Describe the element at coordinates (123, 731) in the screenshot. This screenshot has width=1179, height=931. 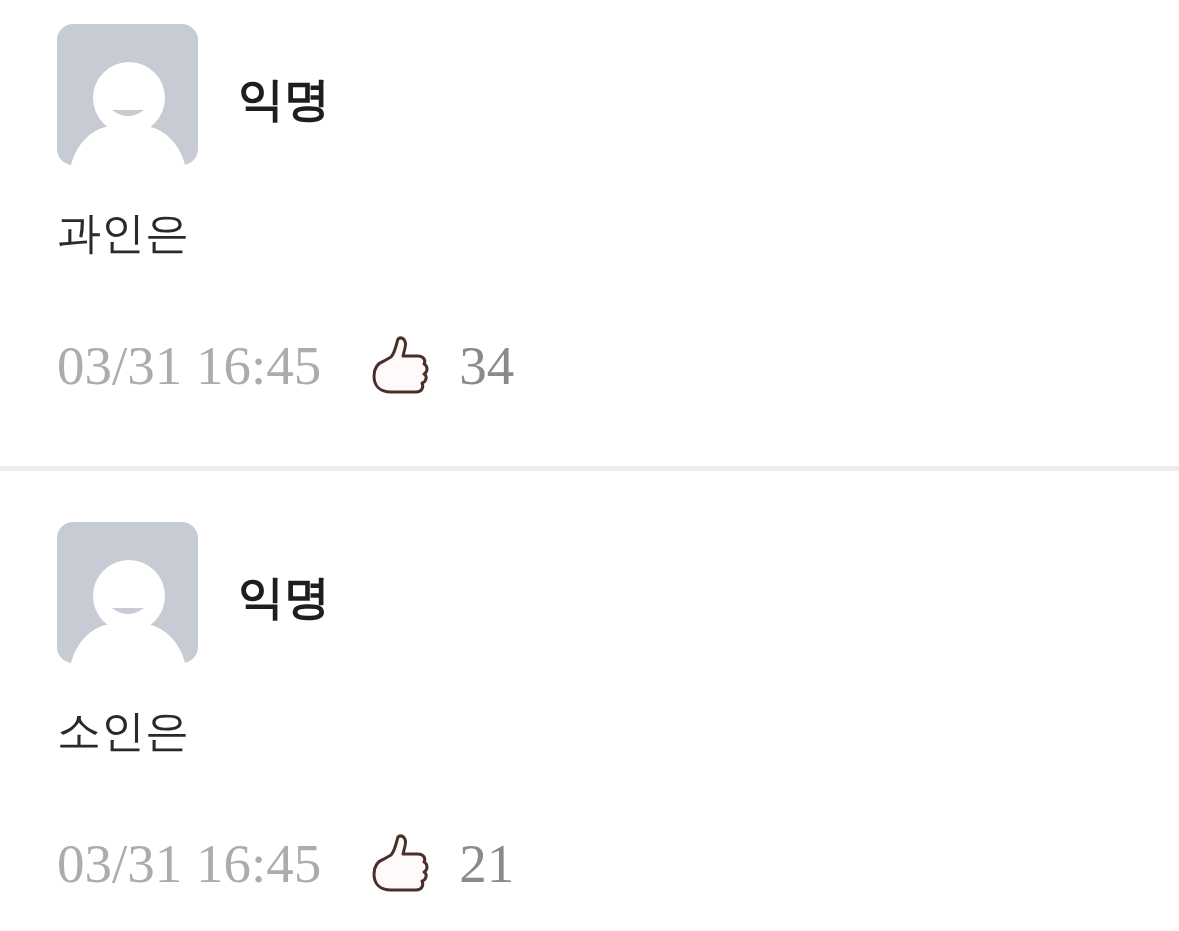
I see `comment-text: 소인은` at that location.